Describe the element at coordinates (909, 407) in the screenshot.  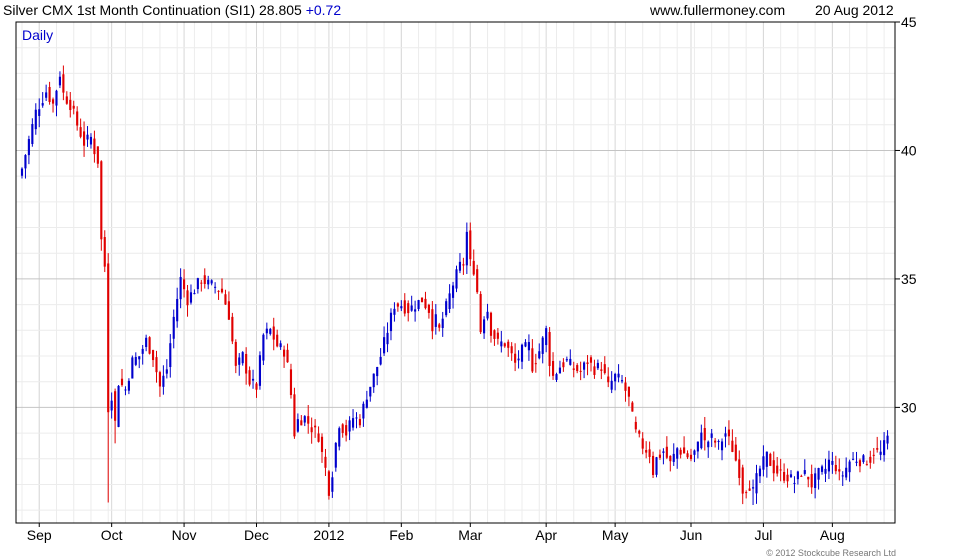
I see `y-tick-label: 30` at that location.